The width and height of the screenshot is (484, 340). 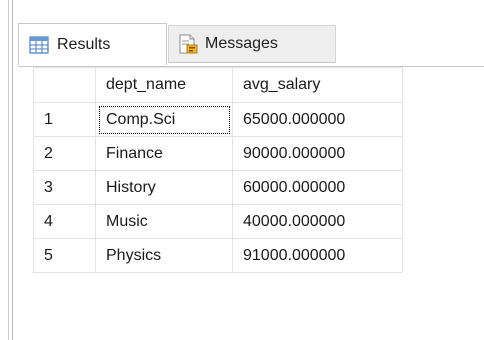 I want to click on tab-messages-label: Messages, so click(x=241, y=43).